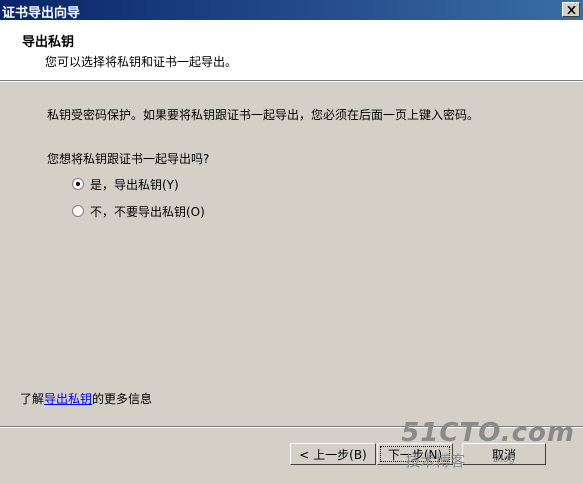  Describe the element at coordinates (291, 81) in the screenshot. I see `header-divider` at that location.